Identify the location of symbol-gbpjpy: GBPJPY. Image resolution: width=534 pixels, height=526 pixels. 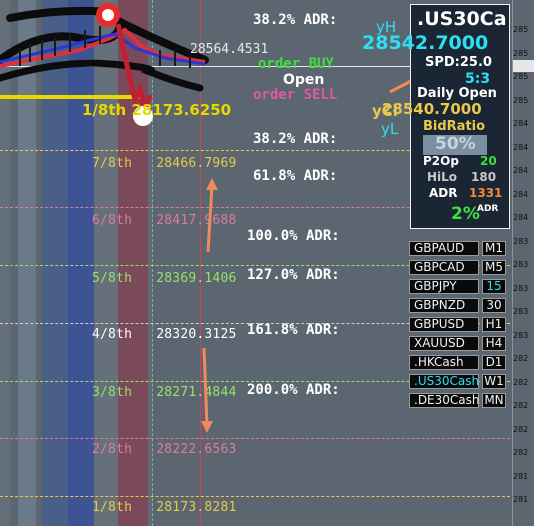
(444, 286).